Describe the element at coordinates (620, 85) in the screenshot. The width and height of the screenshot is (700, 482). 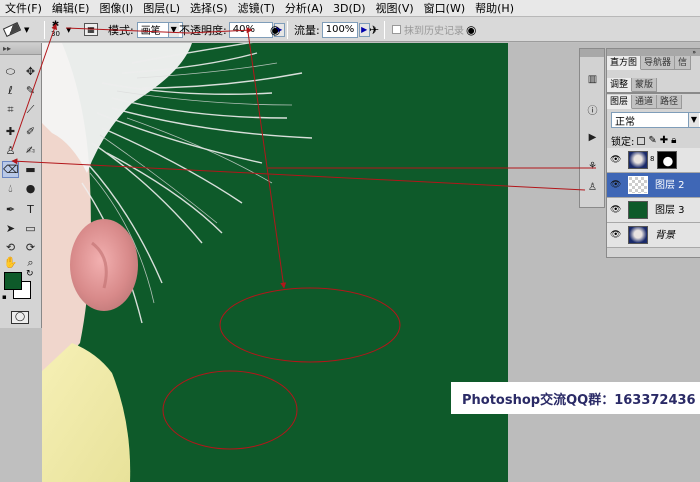
I see `tab-adjustments: 调整` at that location.